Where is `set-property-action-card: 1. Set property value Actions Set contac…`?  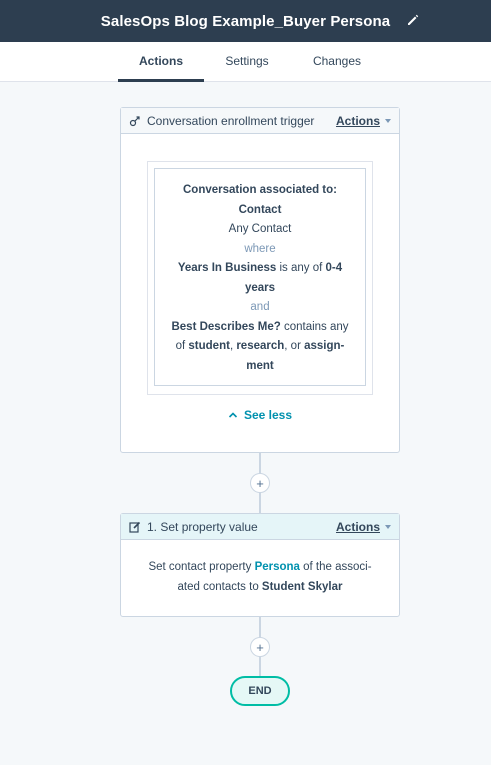
set-property-action-card: 1. Set property value Actions Set contac… is located at coordinates (260, 565).